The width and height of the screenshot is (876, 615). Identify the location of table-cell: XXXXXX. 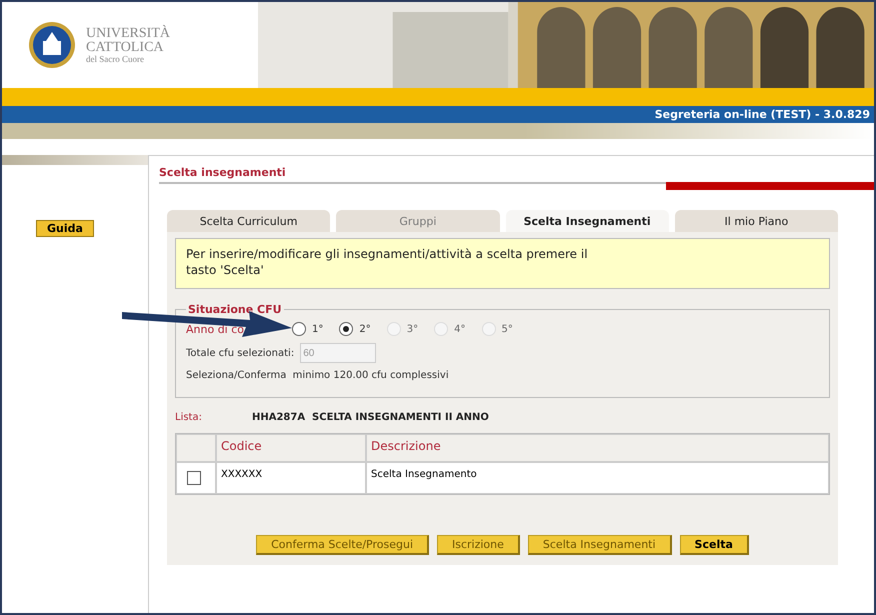
(291, 478).